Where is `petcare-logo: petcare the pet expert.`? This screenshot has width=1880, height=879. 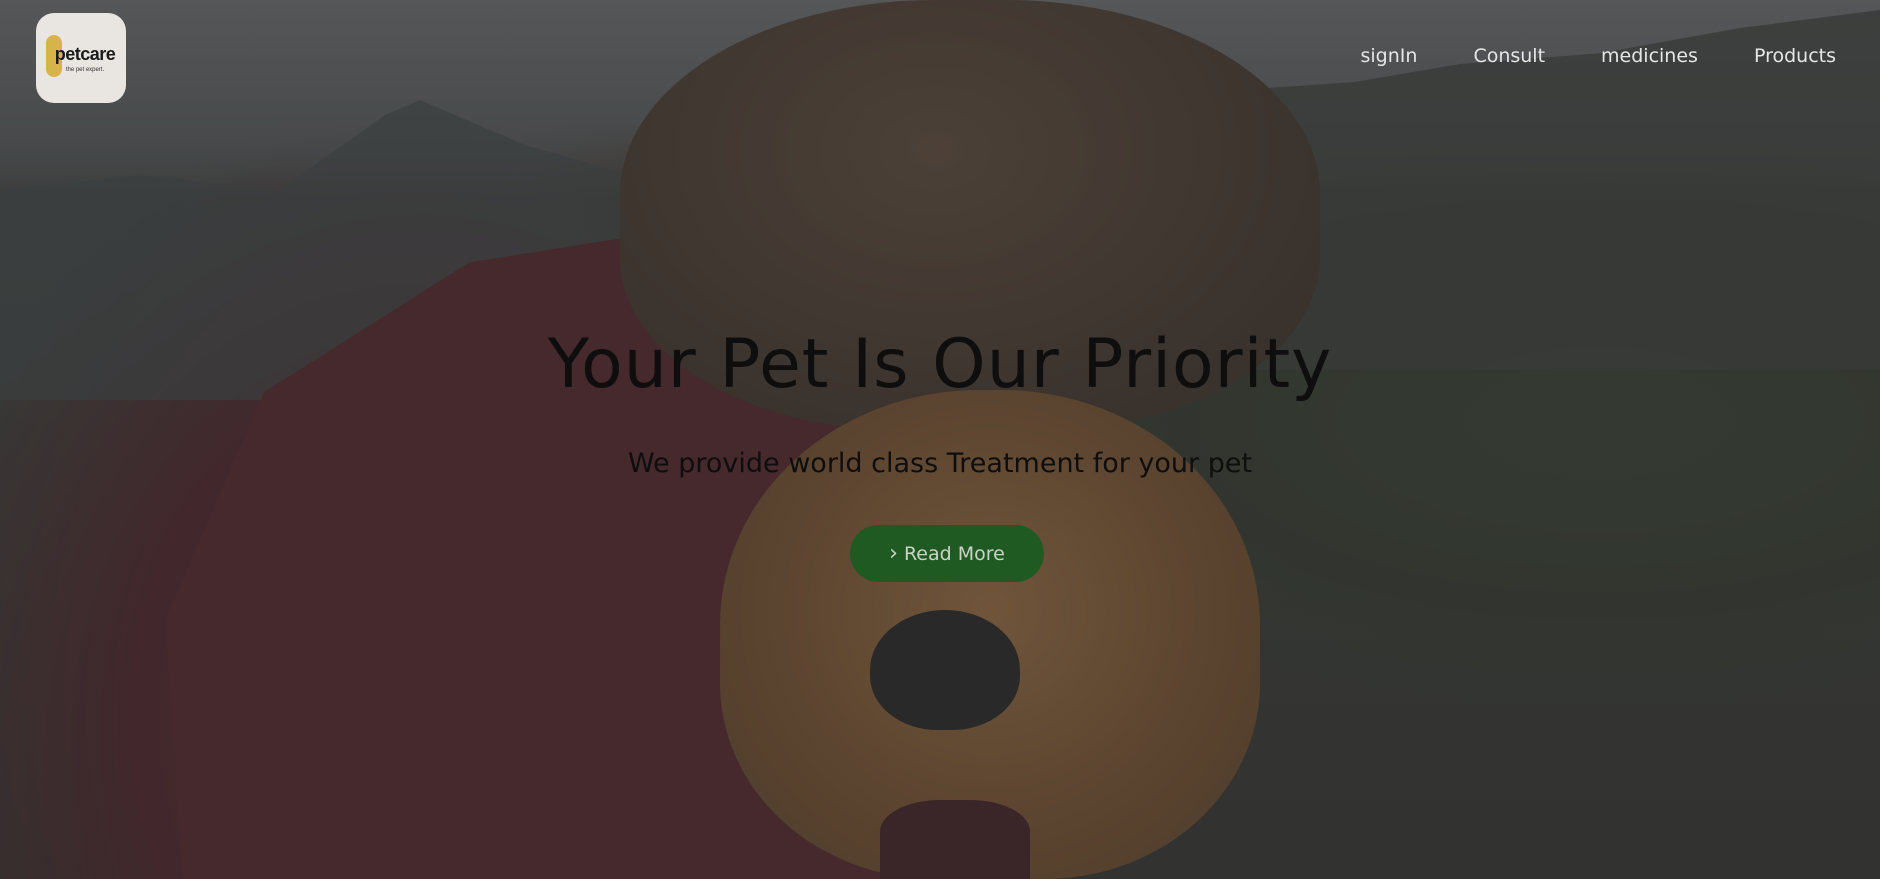 petcare-logo: petcare the pet expert. is located at coordinates (81, 58).